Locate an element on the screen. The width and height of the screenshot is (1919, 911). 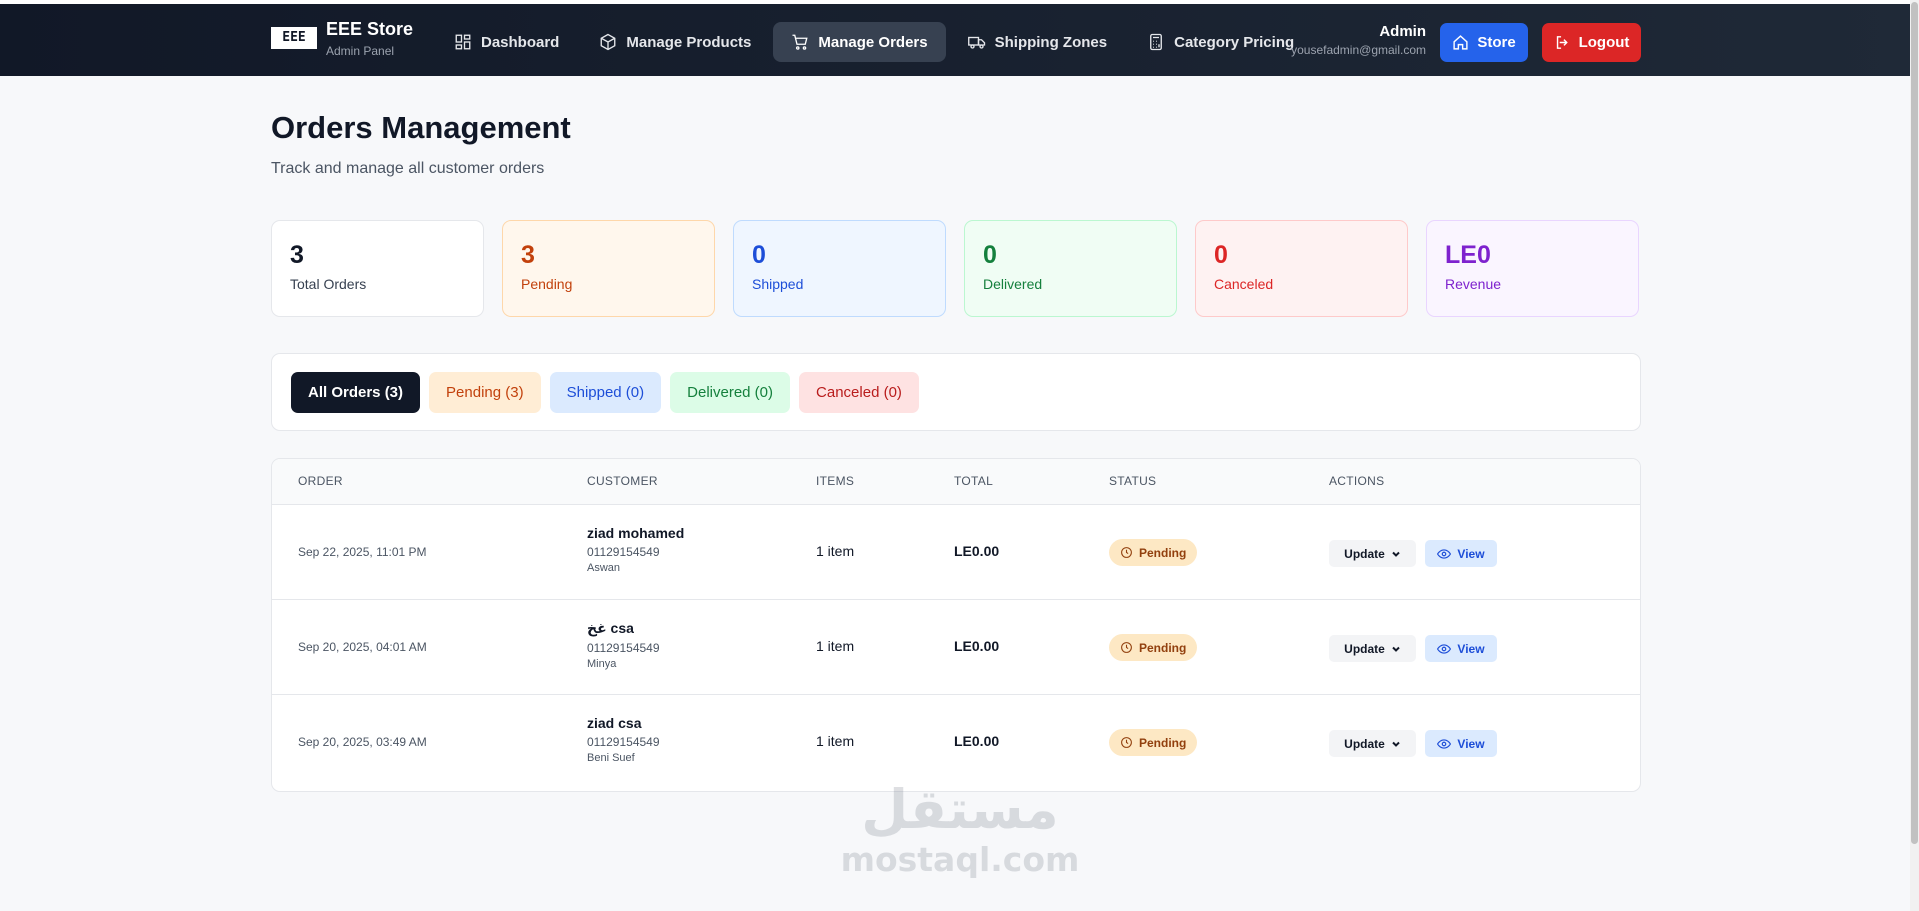
cart-icon is located at coordinates (800, 42).